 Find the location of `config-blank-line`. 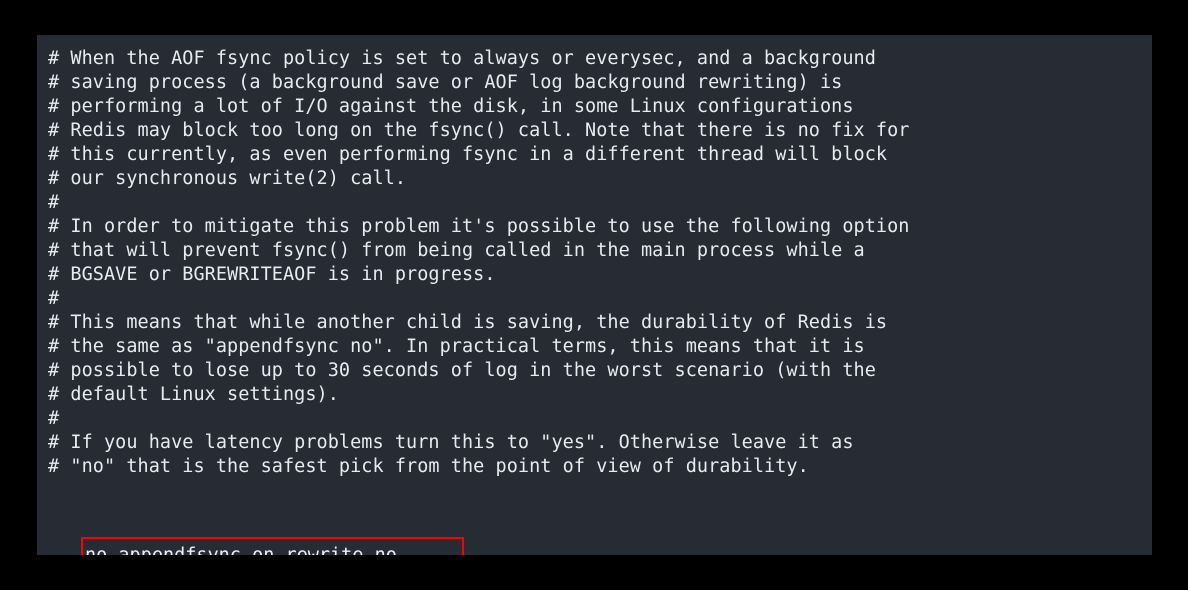

config-blank-line is located at coordinates (600, 491).